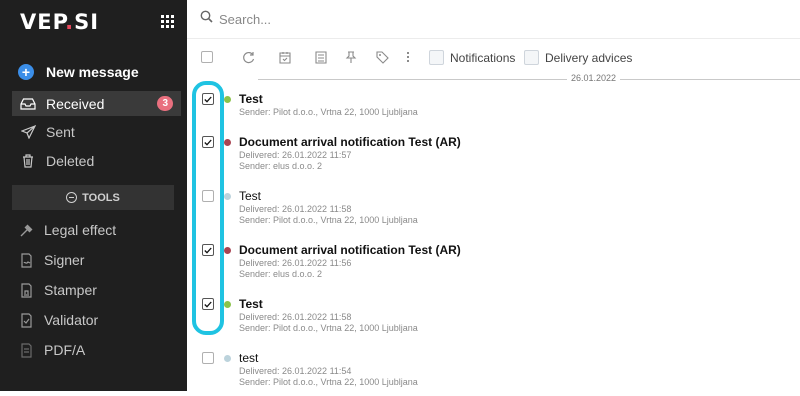 The image size is (800, 396). I want to click on tool-pdfa: PDF/A, so click(96, 350).